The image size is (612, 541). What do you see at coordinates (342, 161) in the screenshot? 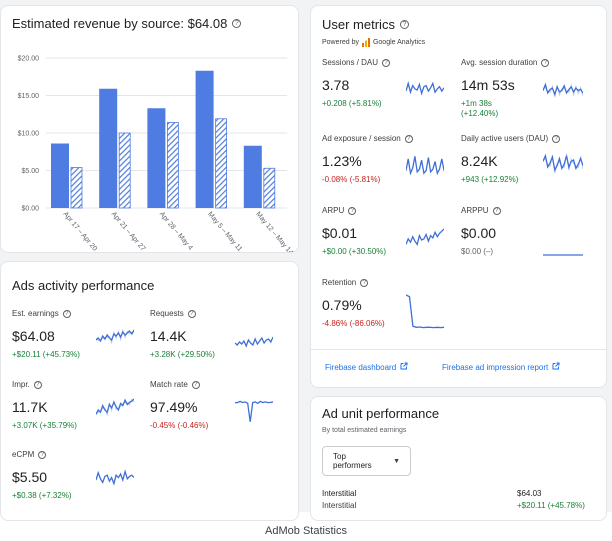
I see `metric-value: 1.23%` at bounding box center [342, 161].